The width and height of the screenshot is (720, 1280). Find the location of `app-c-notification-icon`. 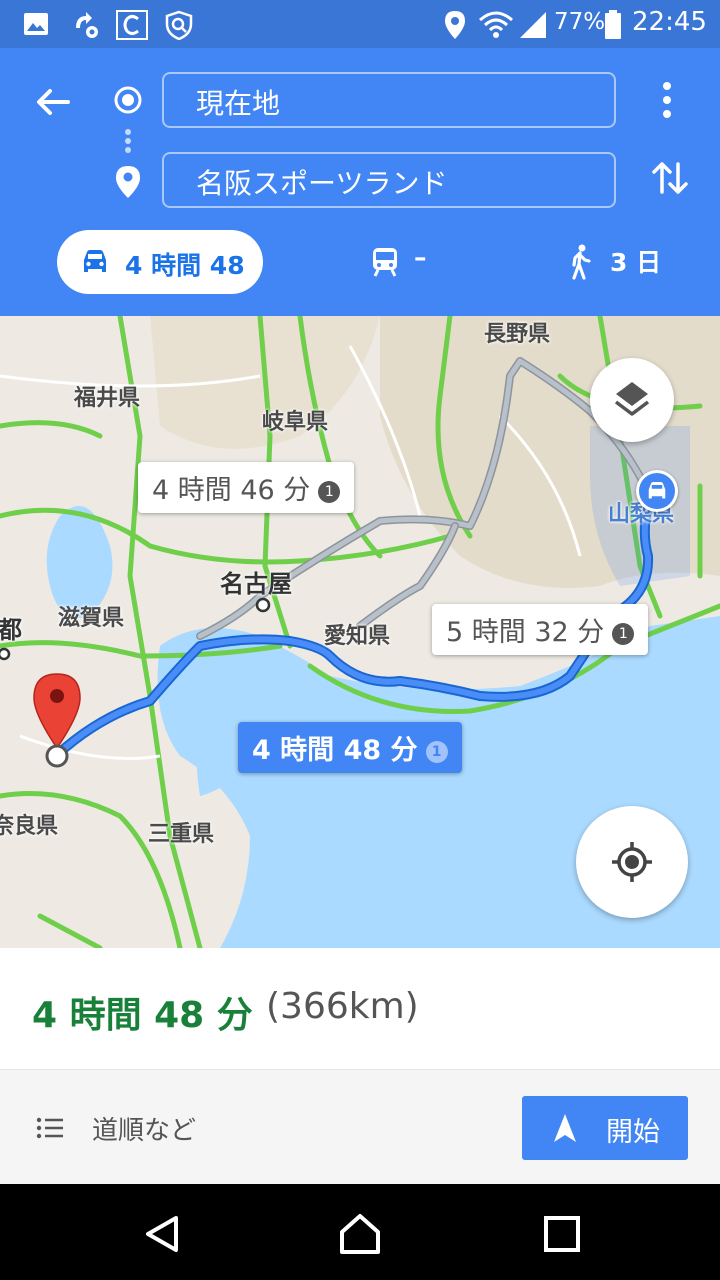

app-c-notification-icon is located at coordinates (132, 25).